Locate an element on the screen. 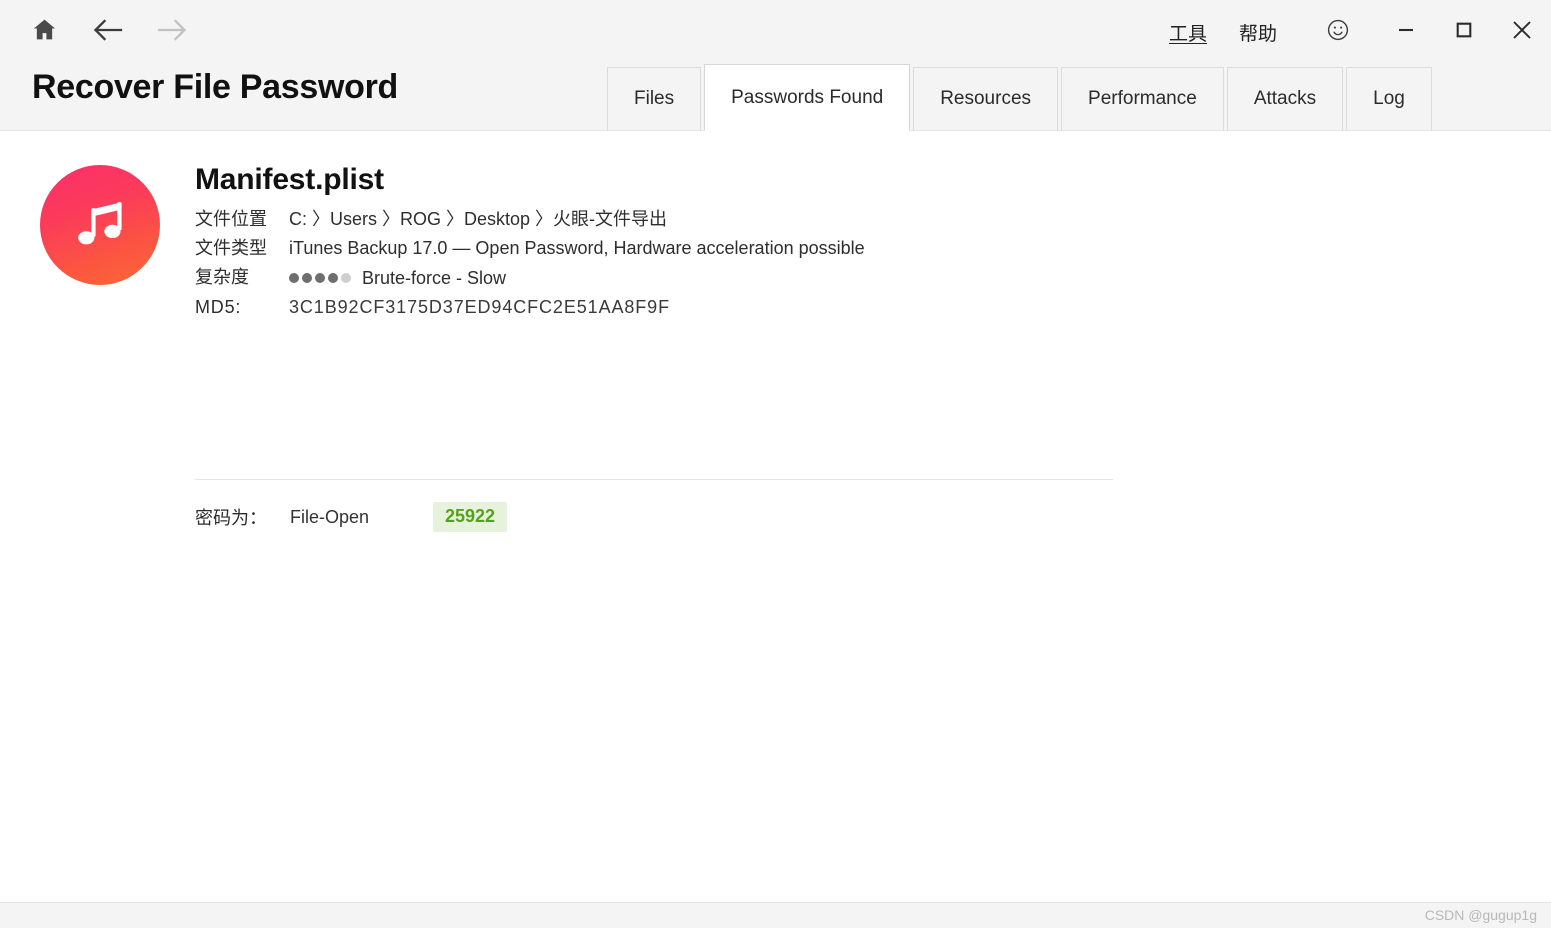 This screenshot has width=1551, height=928. page-title: Recover File Password is located at coordinates (215, 87).